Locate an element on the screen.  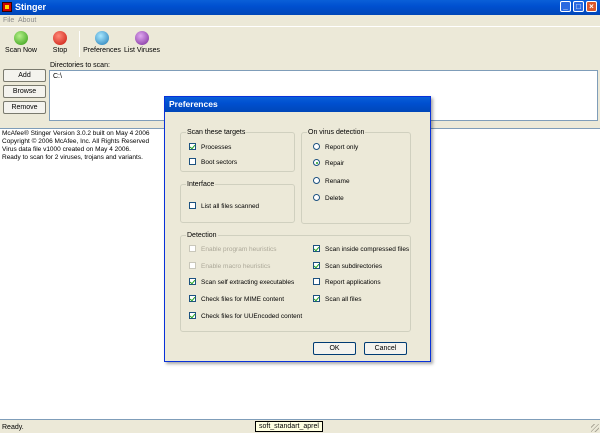
report-only-radio: Report only is located at coordinates (335, 148).